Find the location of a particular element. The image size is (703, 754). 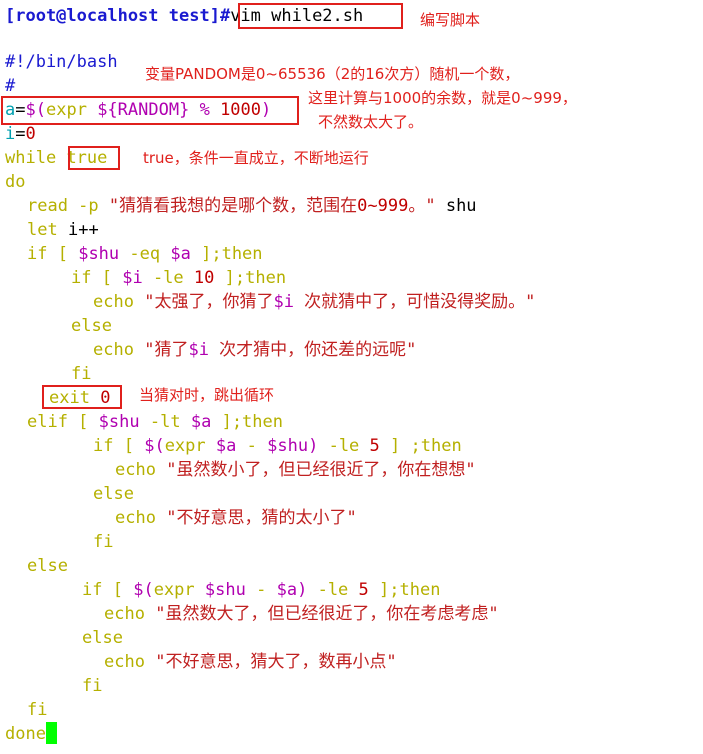

fi-line-2: fi is located at coordinates (103, 542).